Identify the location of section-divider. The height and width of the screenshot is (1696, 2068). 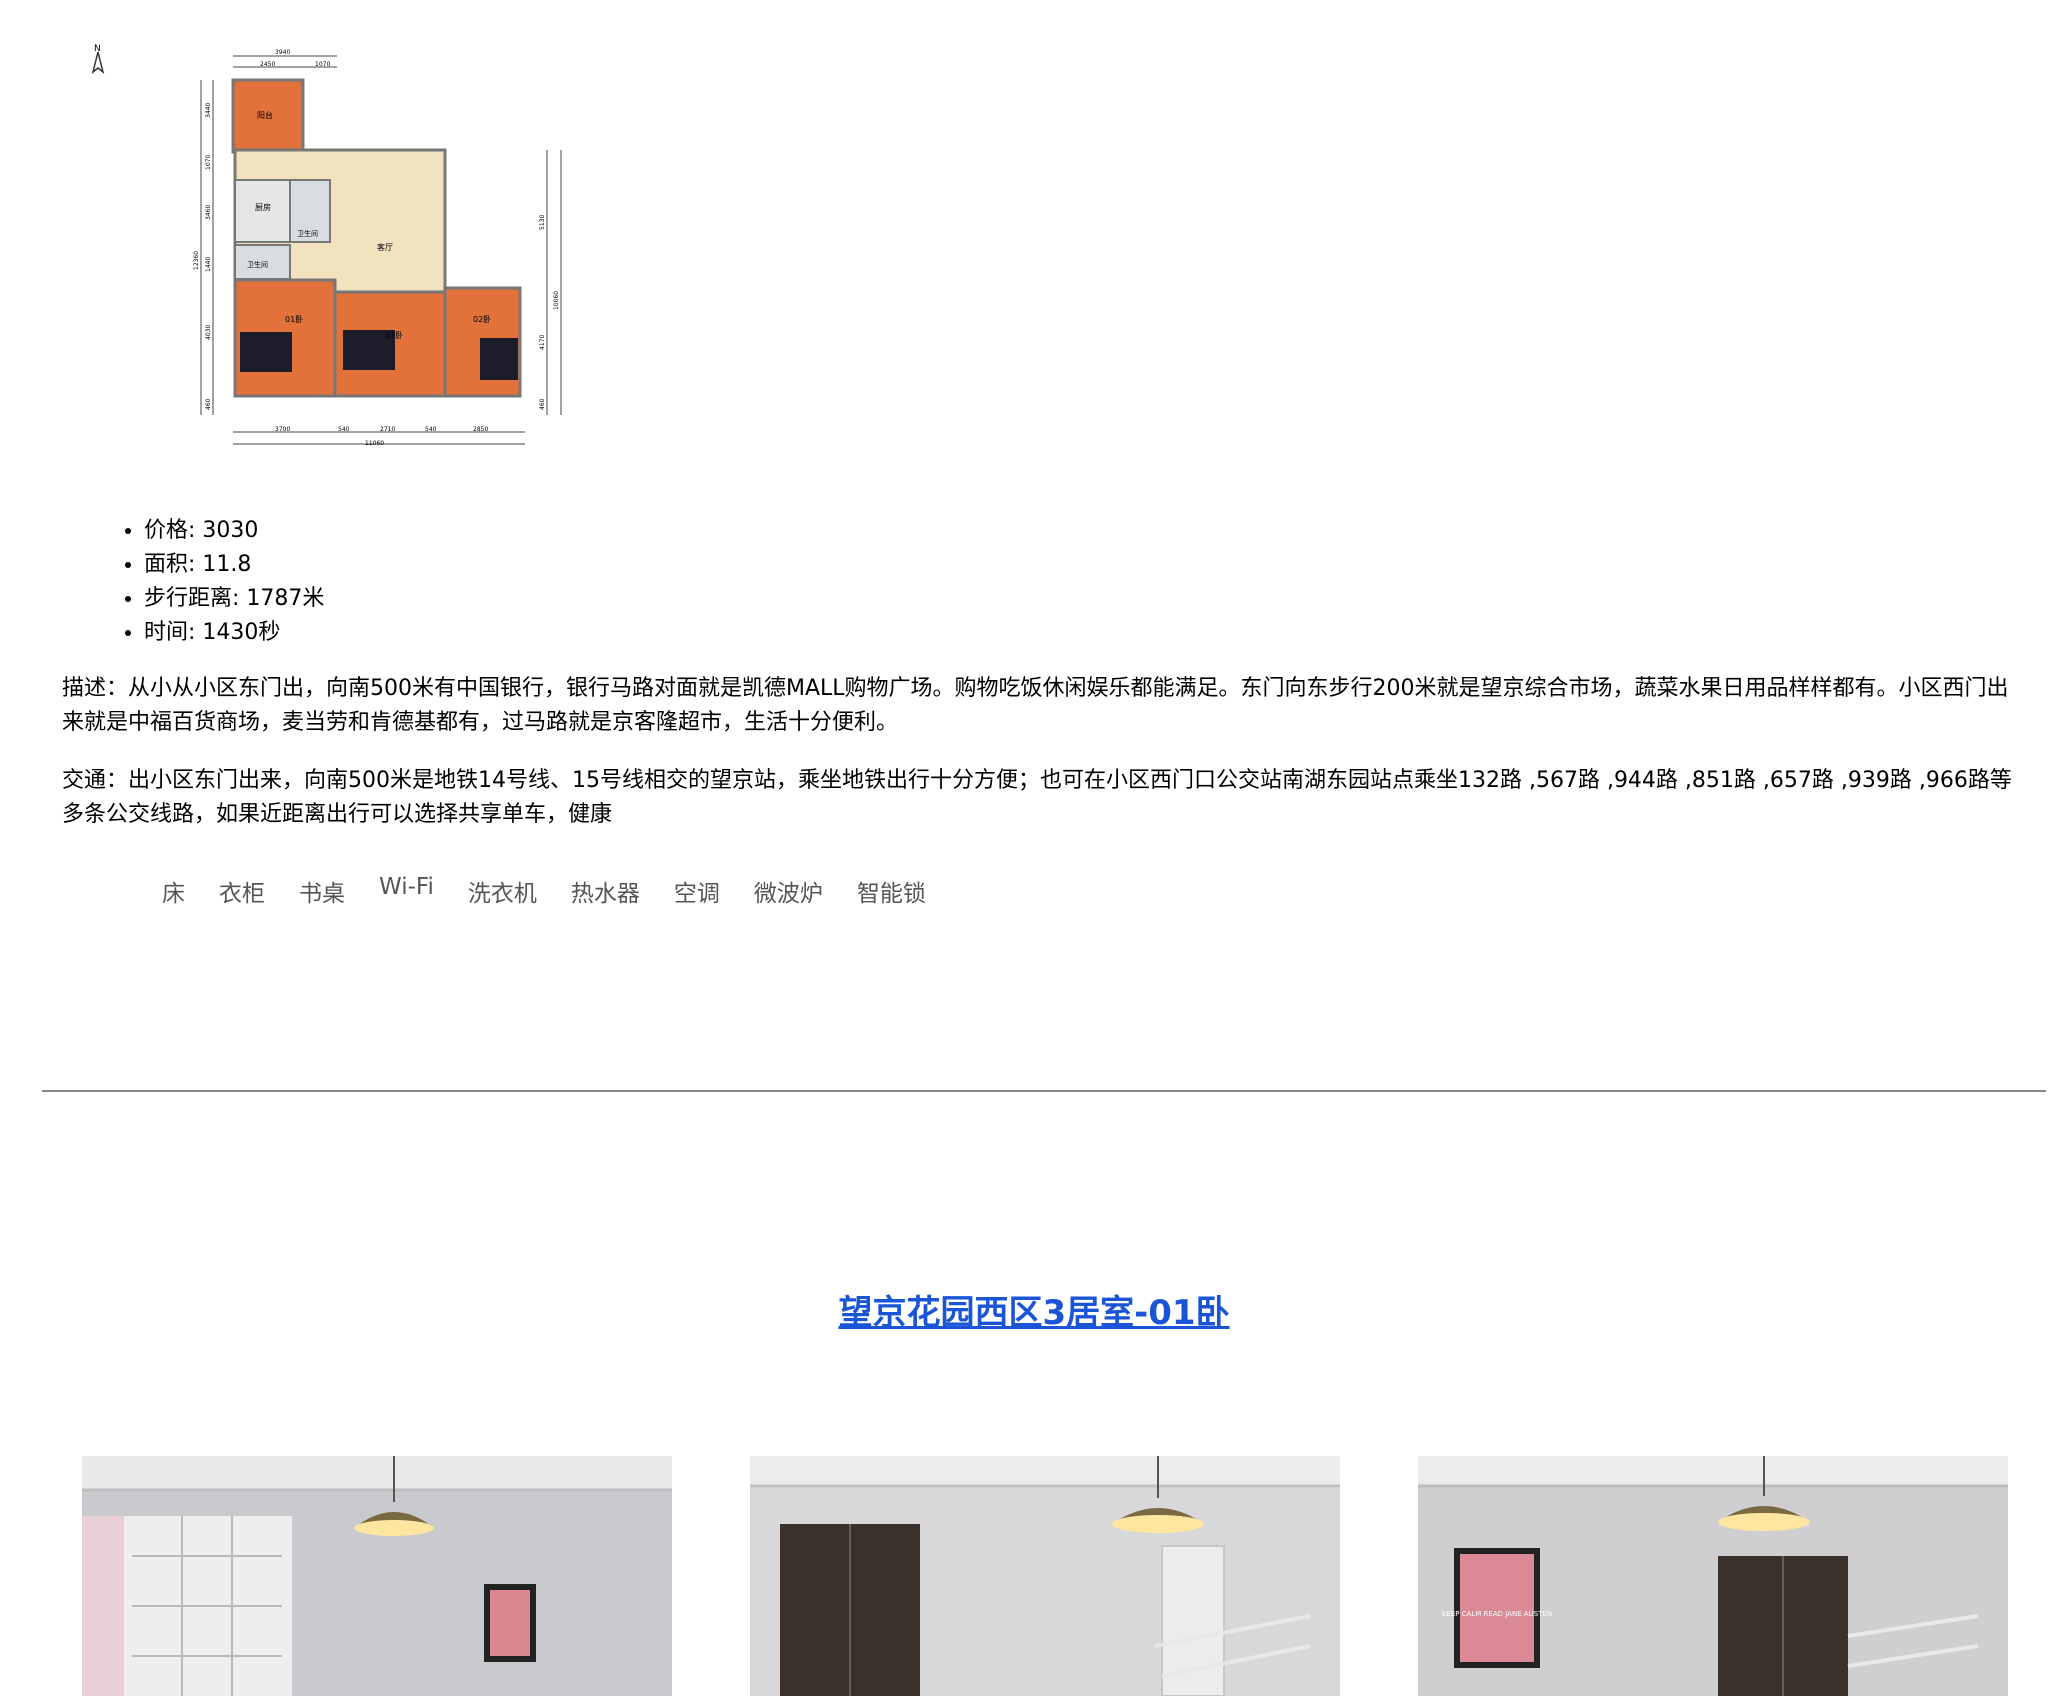
(1044, 1091).